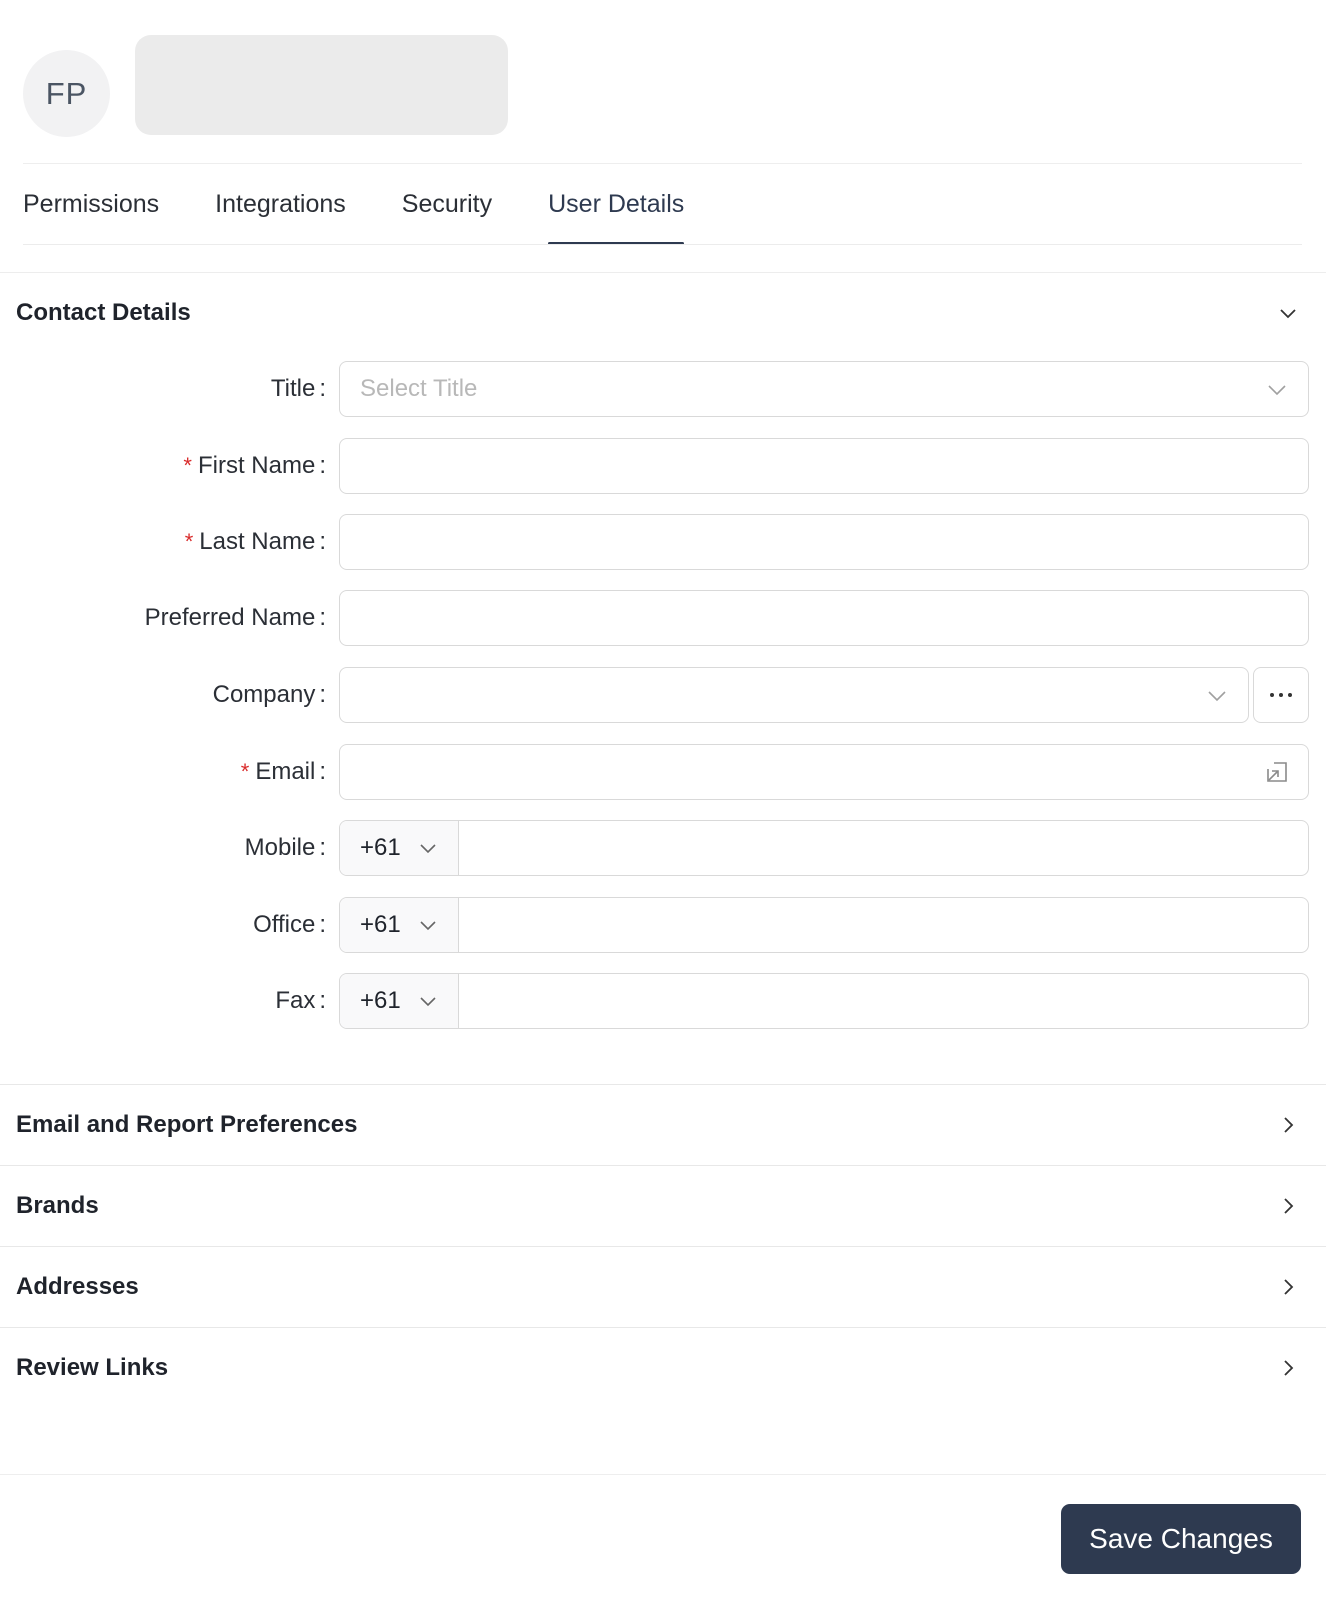  What do you see at coordinates (419, 388) in the screenshot?
I see `title-select-placeholder: Select Title` at bounding box center [419, 388].